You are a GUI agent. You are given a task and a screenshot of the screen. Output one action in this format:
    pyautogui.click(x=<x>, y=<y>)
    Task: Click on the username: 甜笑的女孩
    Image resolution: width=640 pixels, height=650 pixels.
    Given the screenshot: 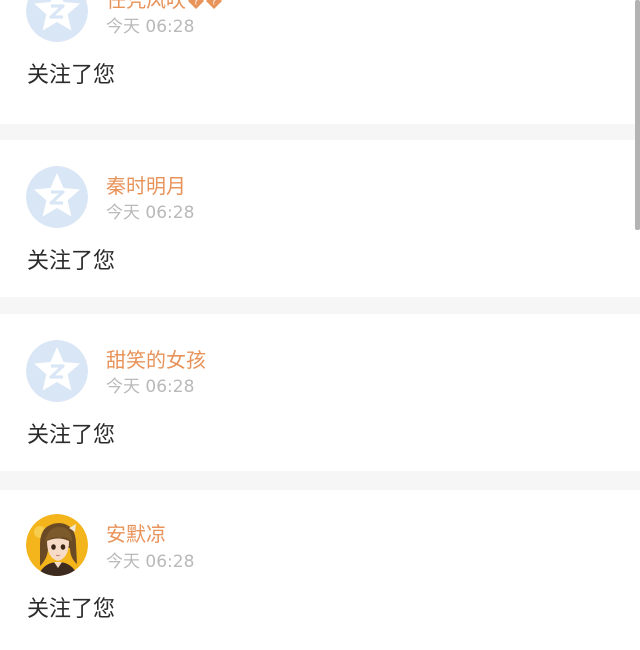 What is the action you would take?
    pyautogui.click(x=156, y=360)
    